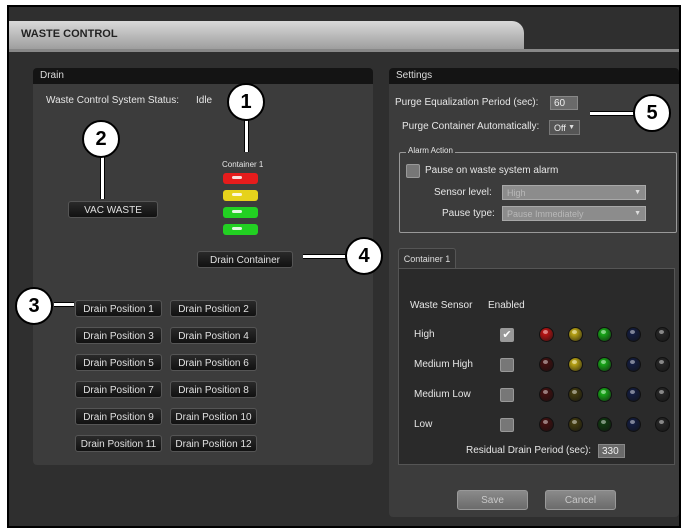 The width and height of the screenshot is (687, 531). I want to click on callout-5-leader, so click(613, 113).